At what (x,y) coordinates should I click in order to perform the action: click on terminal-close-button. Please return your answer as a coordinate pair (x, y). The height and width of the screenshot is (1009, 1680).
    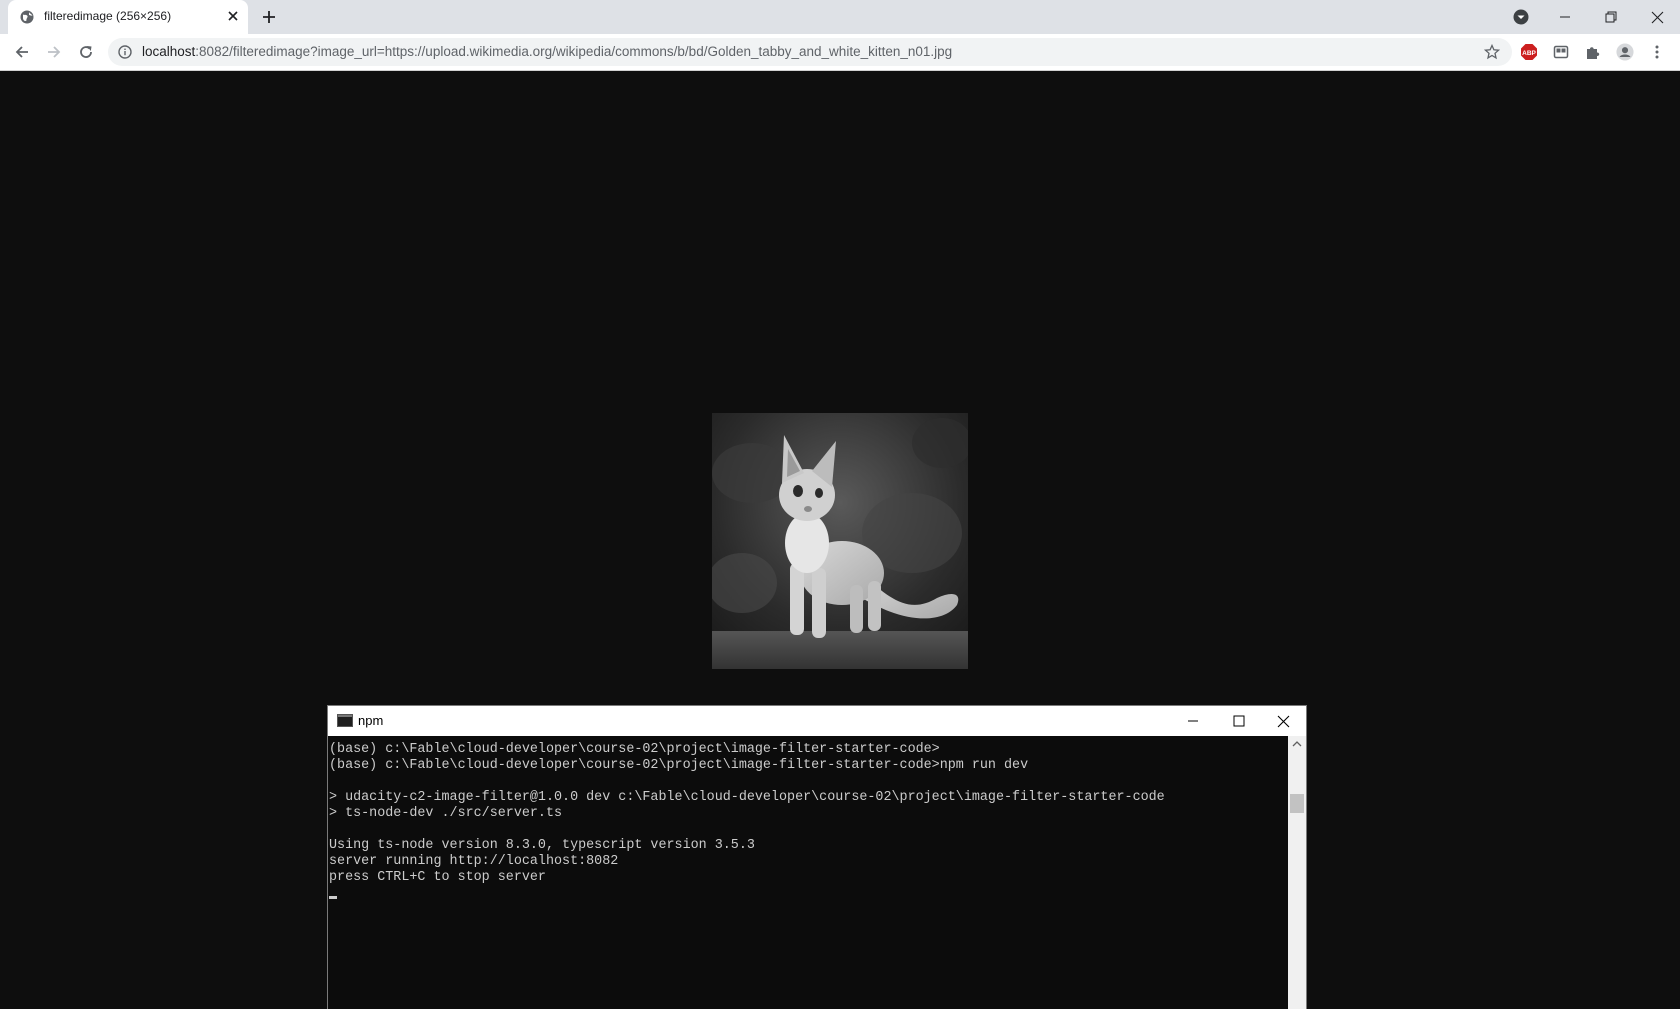
    Looking at the image, I should click on (1283, 721).